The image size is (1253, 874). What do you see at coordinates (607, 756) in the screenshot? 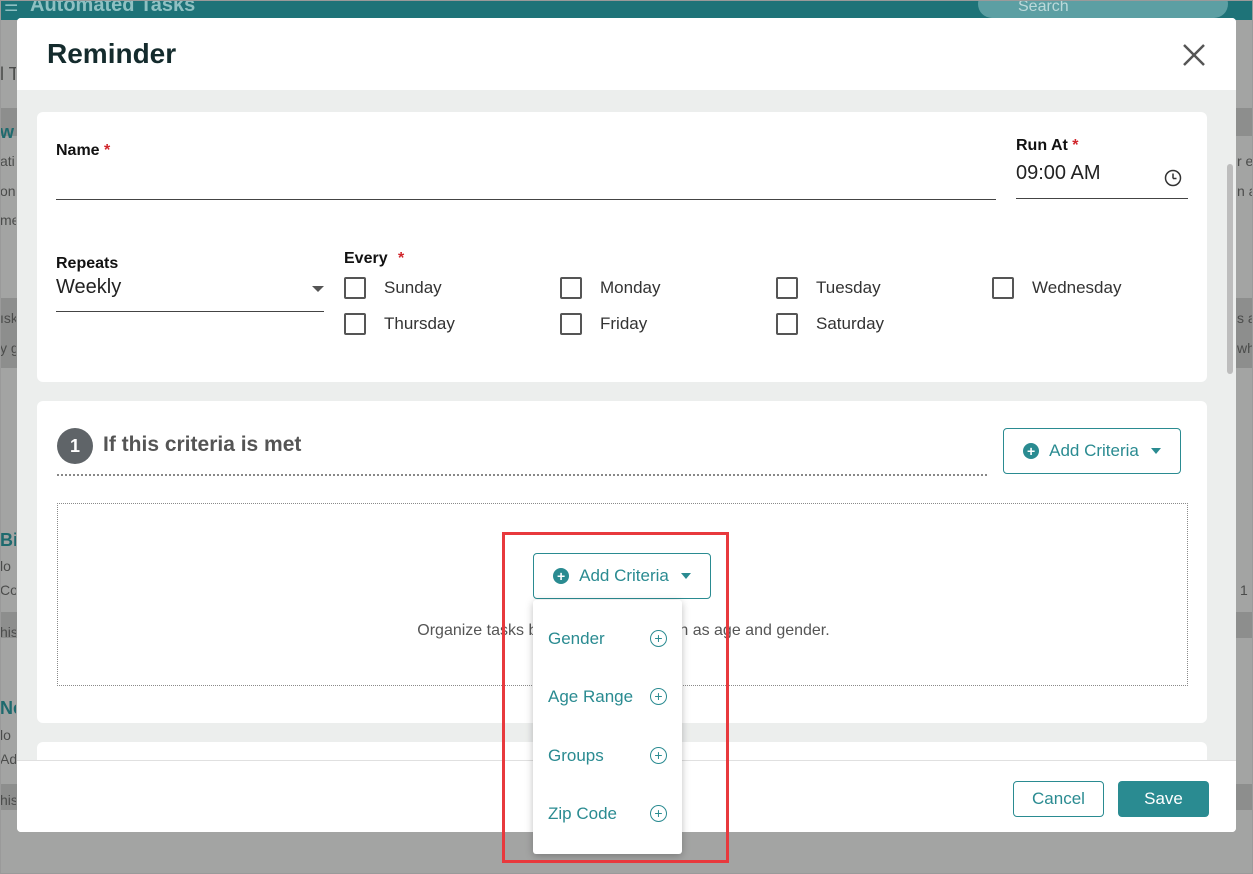
I see `criteria-option-groups: Groups +` at bounding box center [607, 756].